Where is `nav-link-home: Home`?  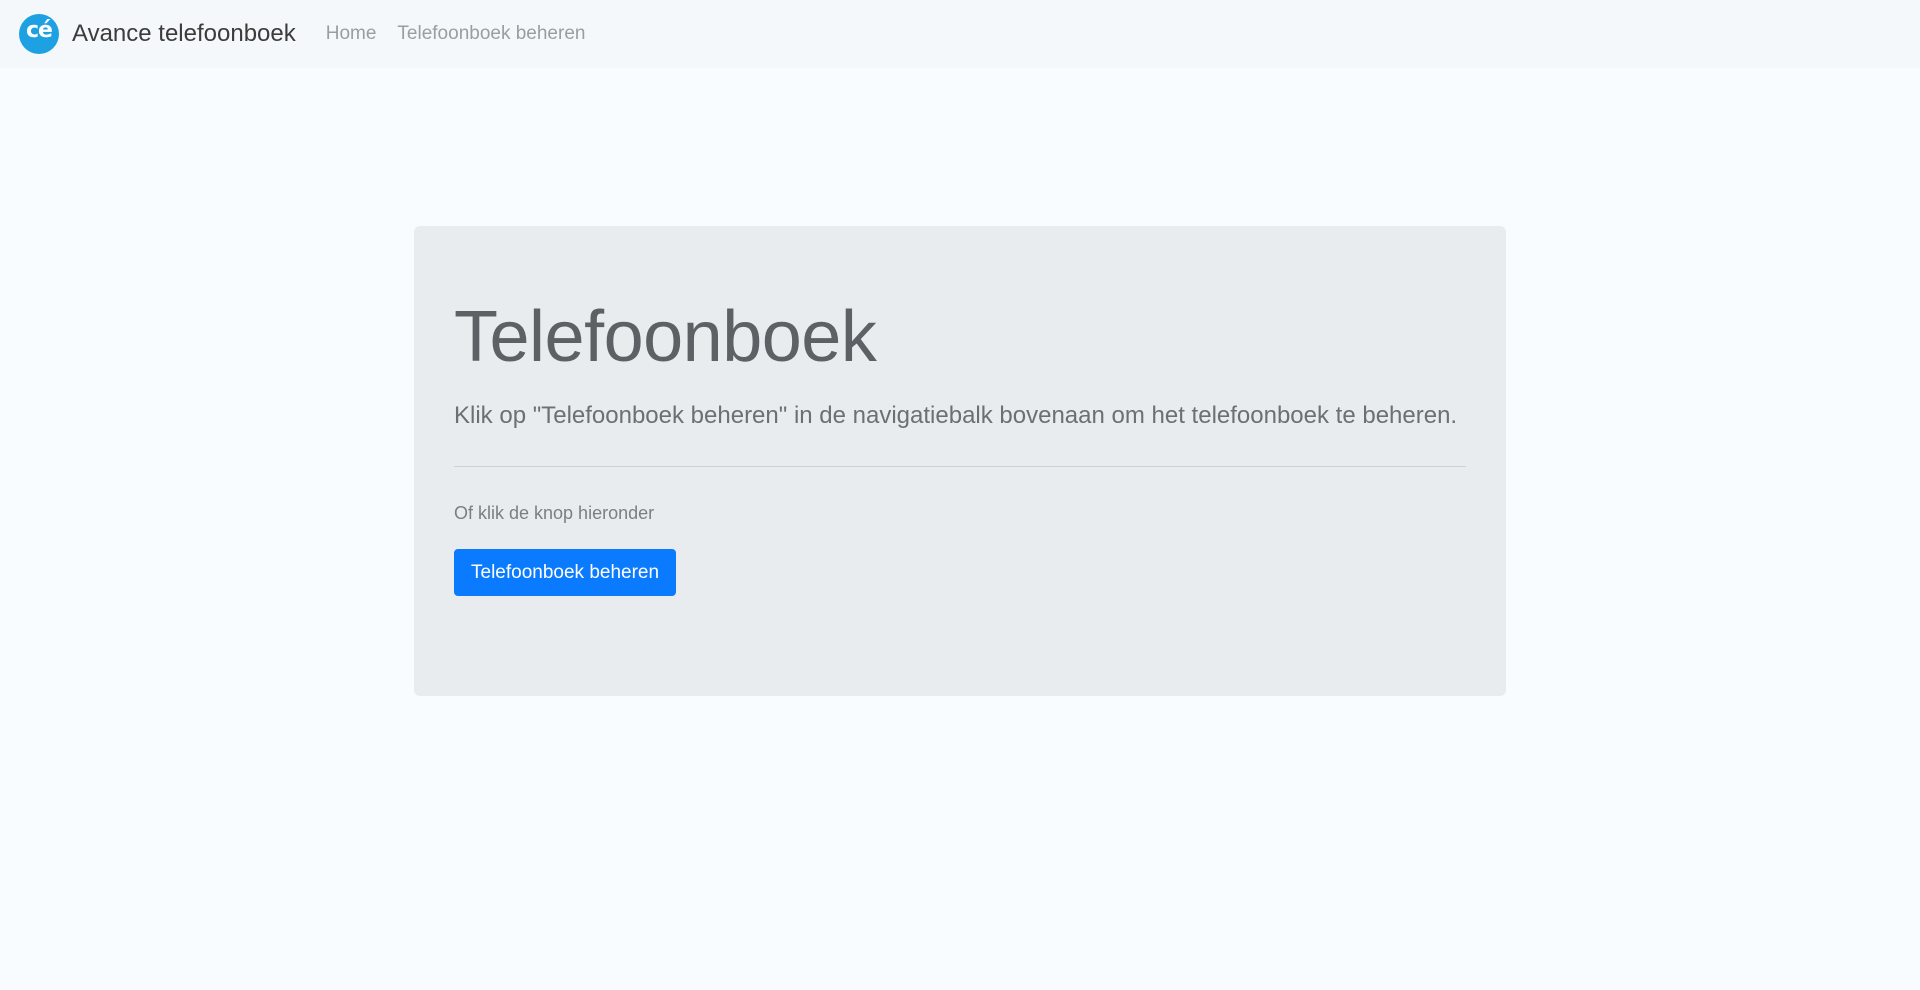 nav-link-home: Home is located at coordinates (351, 34).